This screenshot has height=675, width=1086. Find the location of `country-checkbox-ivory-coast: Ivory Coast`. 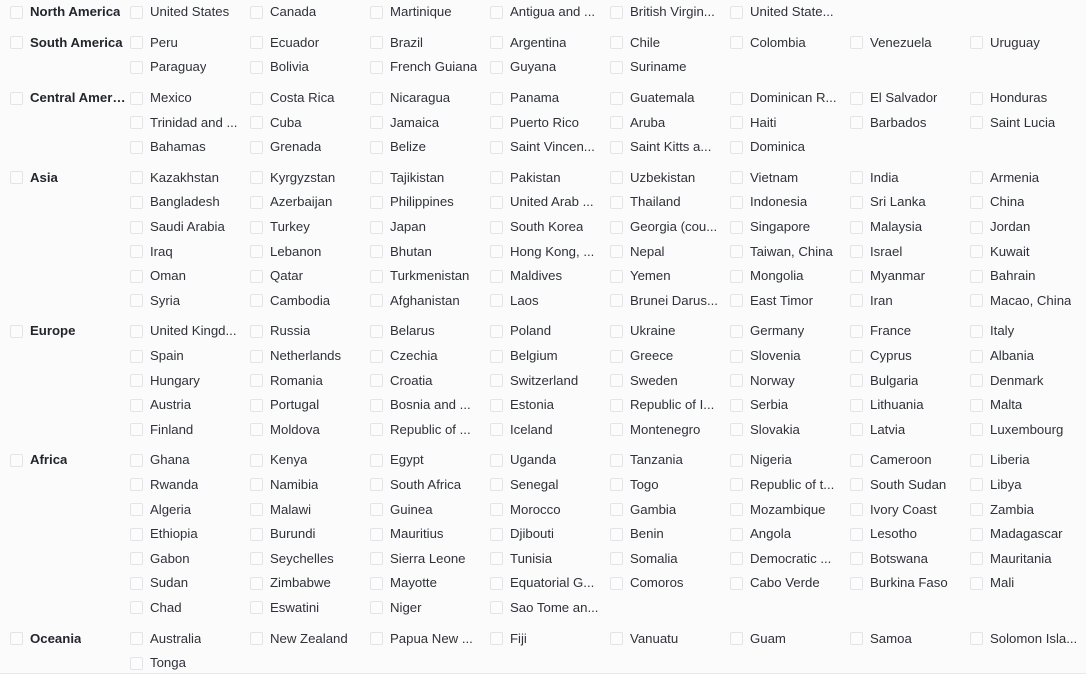

country-checkbox-ivory-coast: Ivory Coast is located at coordinates (910, 510).